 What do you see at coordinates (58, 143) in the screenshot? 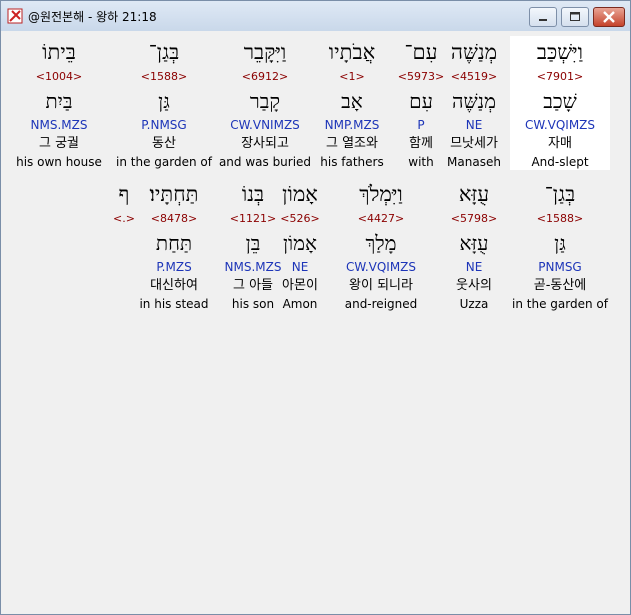
I see `korean-gloss: 그 궁궐` at bounding box center [58, 143].